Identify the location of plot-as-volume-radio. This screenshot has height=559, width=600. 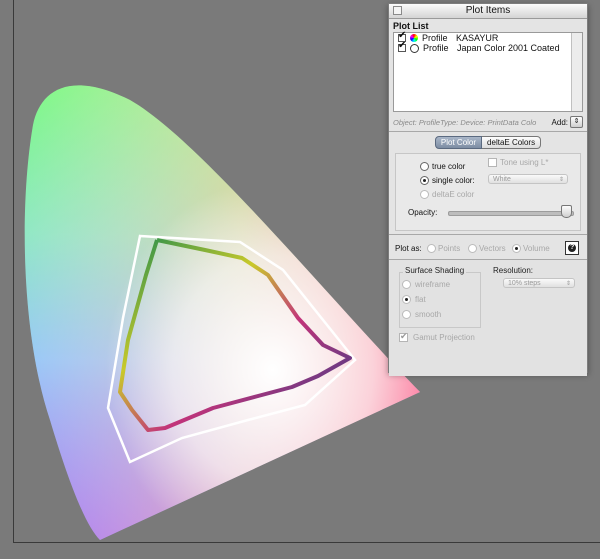
(516, 248).